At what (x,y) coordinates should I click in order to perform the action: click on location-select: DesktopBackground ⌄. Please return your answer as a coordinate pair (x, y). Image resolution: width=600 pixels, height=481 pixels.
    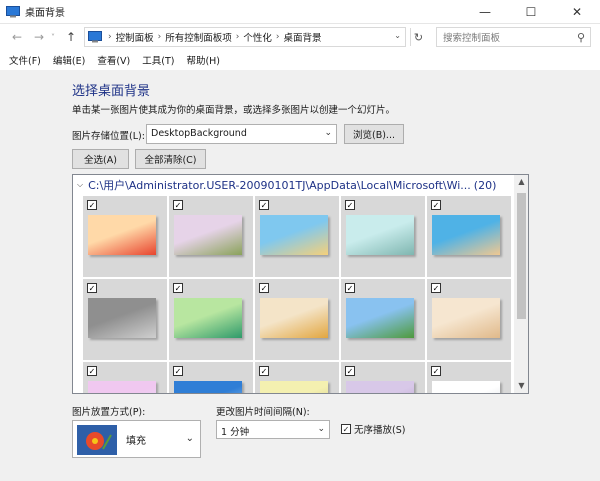
    Looking at the image, I should click on (241, 134).